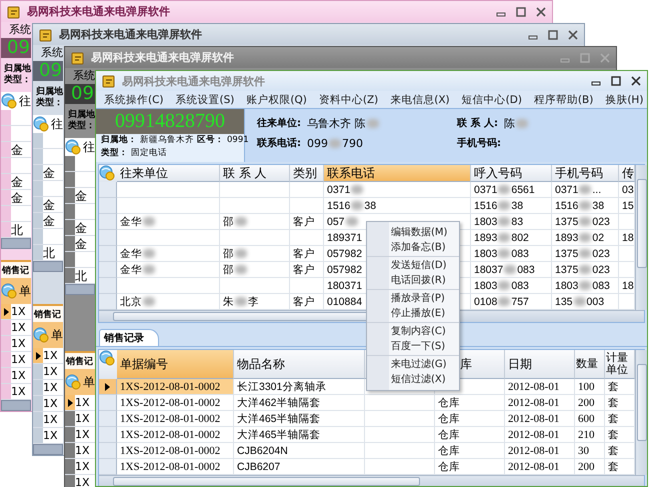 The width and height of the screenshot is (650, 487). What do you see at coordinates (134, 99) in the screenshot?
I see `menu-item: 系统操作(C)` at bounding box center [134, 99].